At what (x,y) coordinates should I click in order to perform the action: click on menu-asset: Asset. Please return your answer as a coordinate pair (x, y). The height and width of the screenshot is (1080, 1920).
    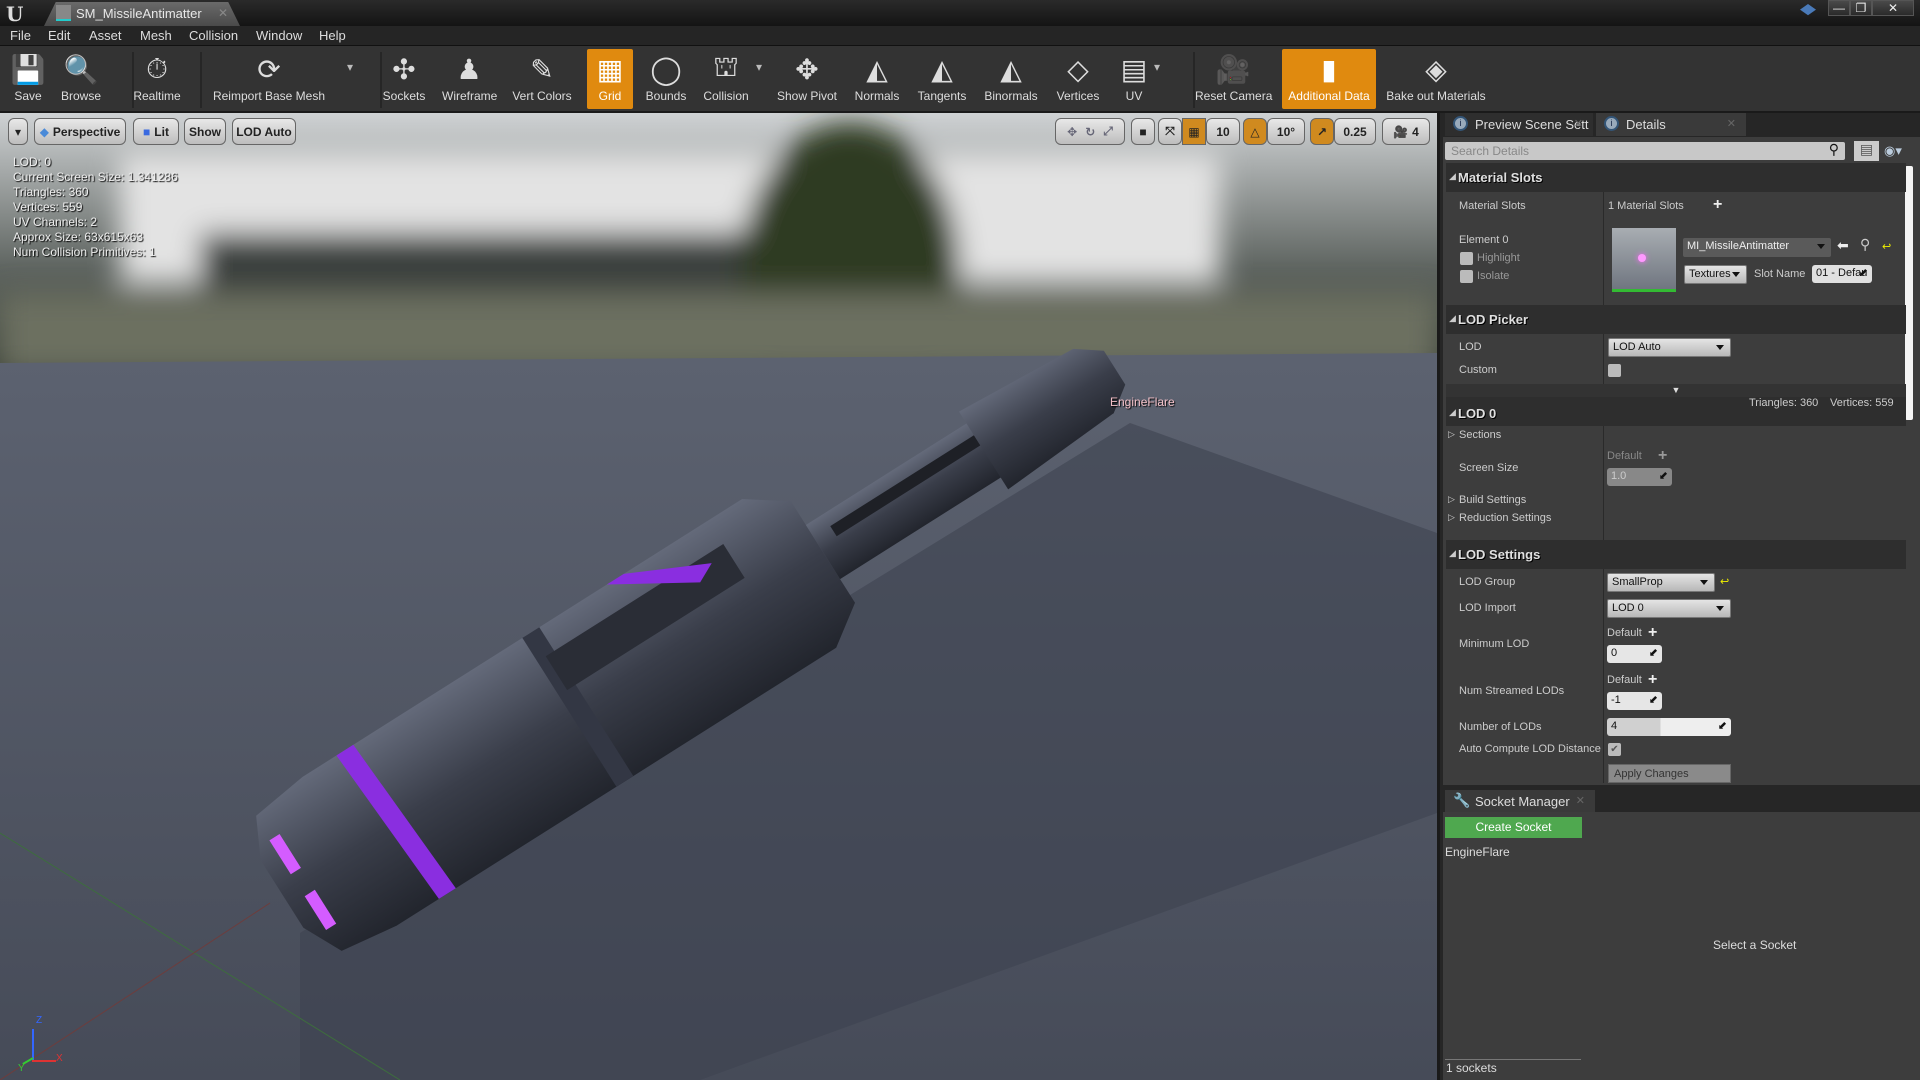
    Looking at the image, I should click on (105, 35).